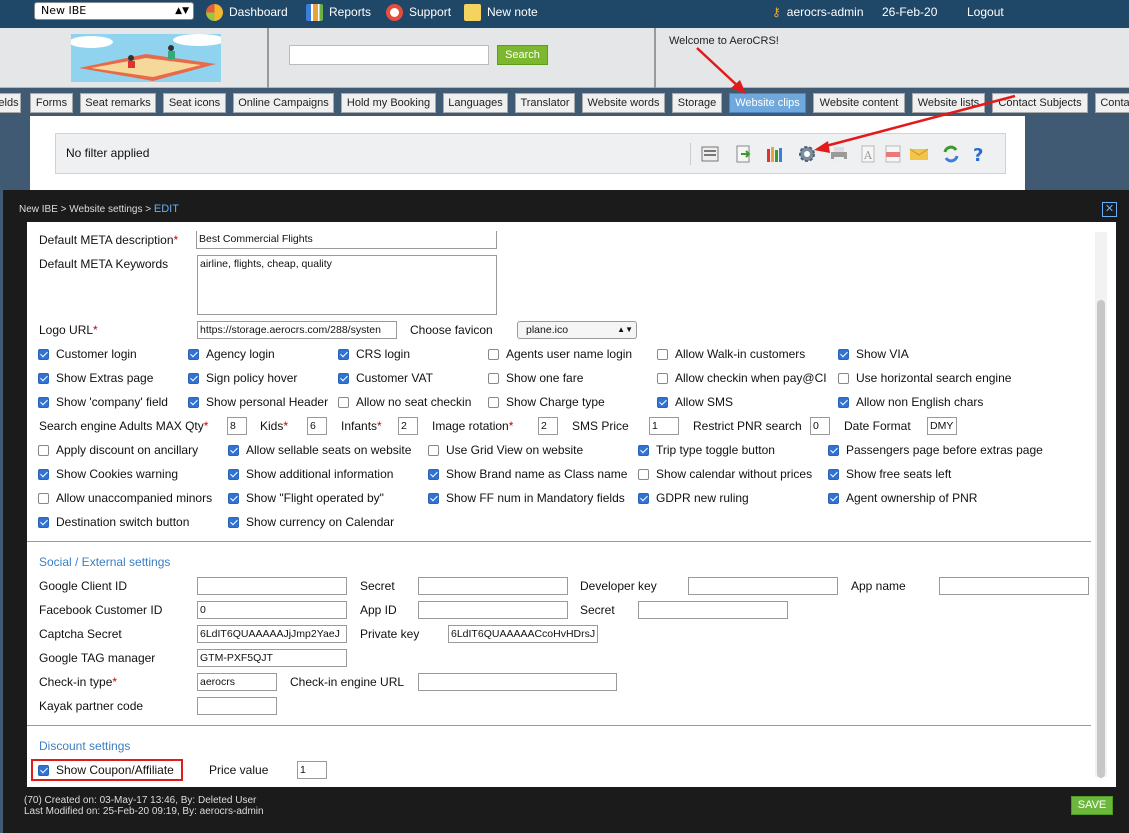 This screenshot has width=1129, height=833. I want to click on show-personal-header-checkbox, so click(193, 402).